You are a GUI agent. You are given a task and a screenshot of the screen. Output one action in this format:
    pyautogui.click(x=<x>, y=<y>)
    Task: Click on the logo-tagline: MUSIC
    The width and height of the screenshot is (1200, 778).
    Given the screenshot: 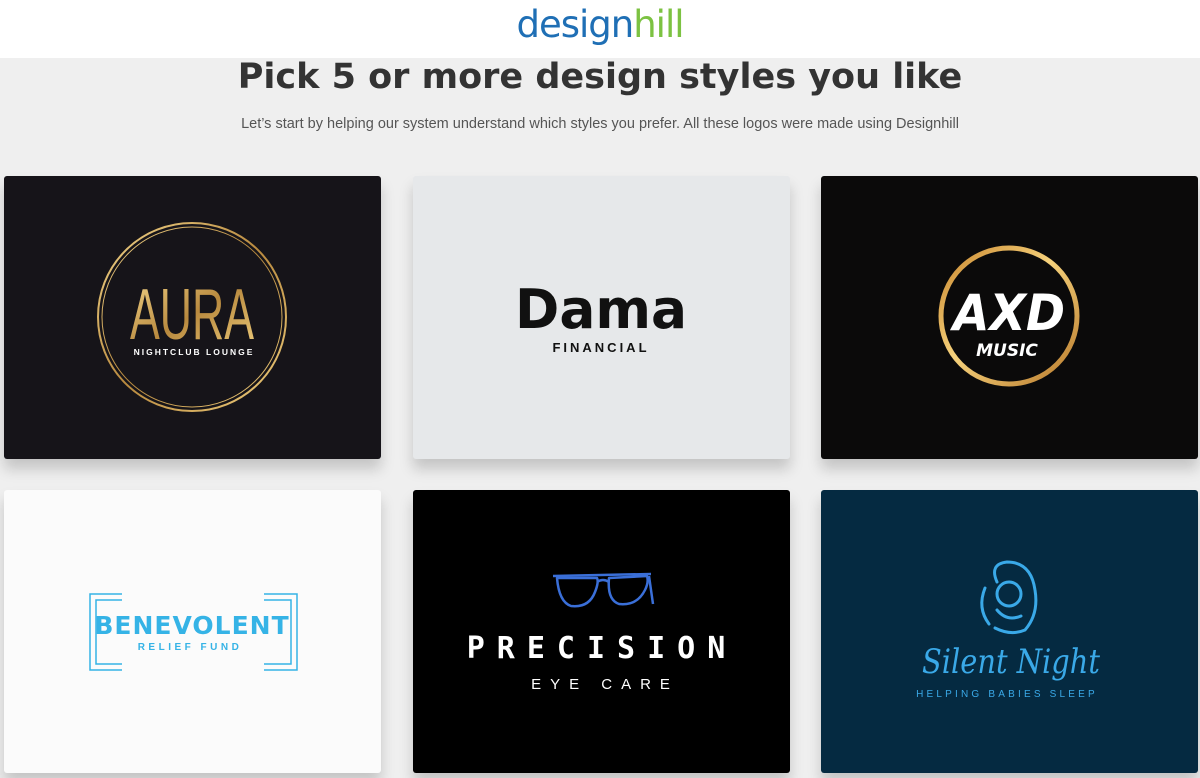 What is the action you would take?
    pyautogui.click(x=1007, y=351)
    